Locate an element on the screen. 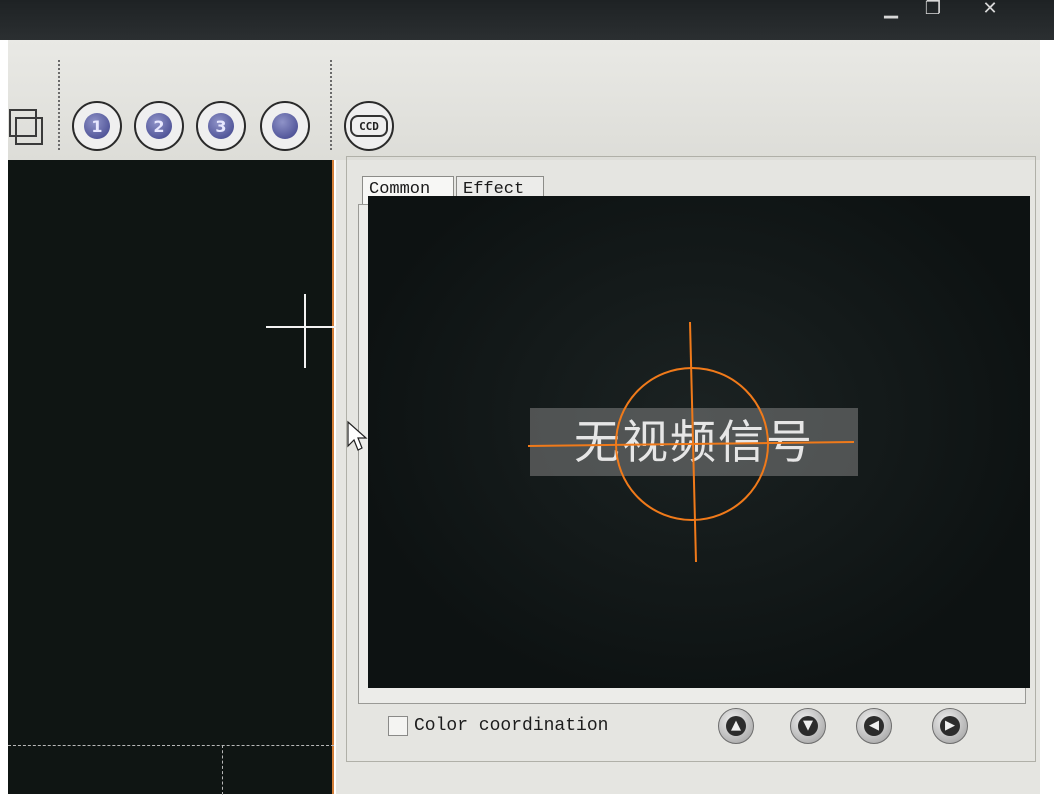 Image resolution: width=1054 pixels, height=795 pixels. round-preset-icon is located at coordinates (285, 126).